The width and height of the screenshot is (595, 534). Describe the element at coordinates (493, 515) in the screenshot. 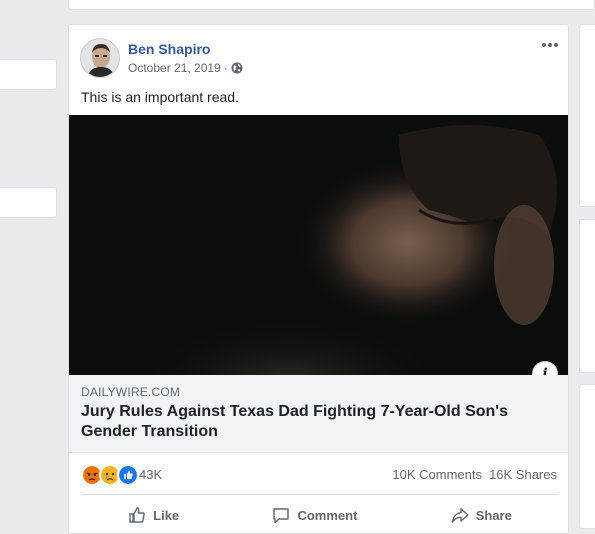

I see `share-label: Share` at that location.